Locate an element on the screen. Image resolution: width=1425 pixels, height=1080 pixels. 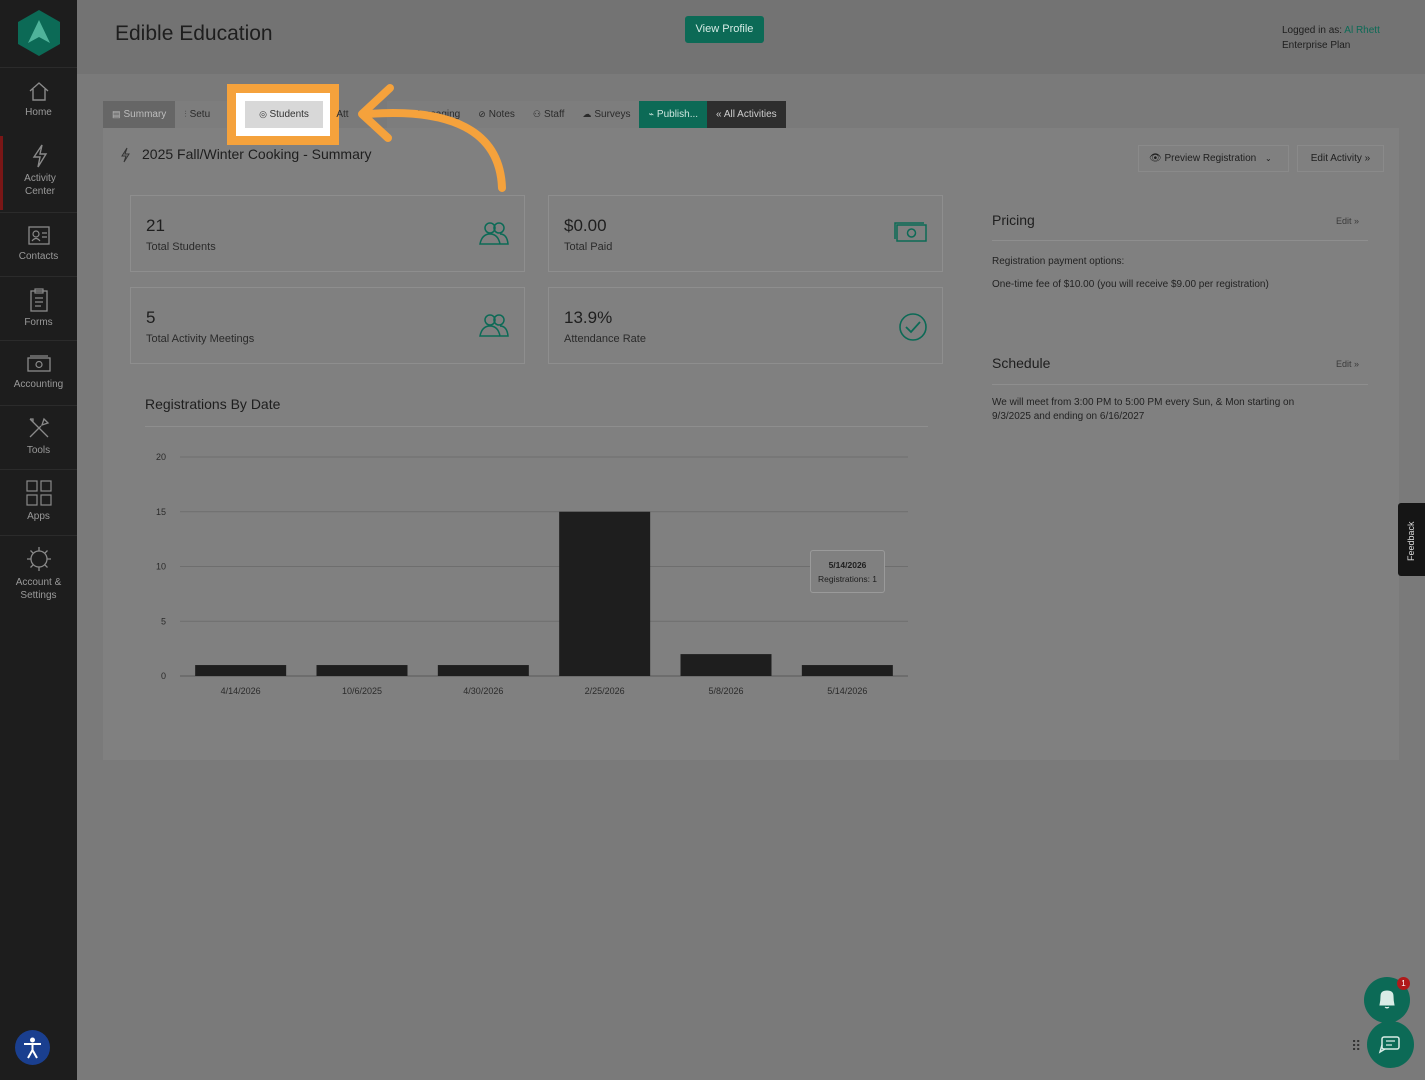
chevron-down-icon: ⌄ is located at coordinates (1268, 158).